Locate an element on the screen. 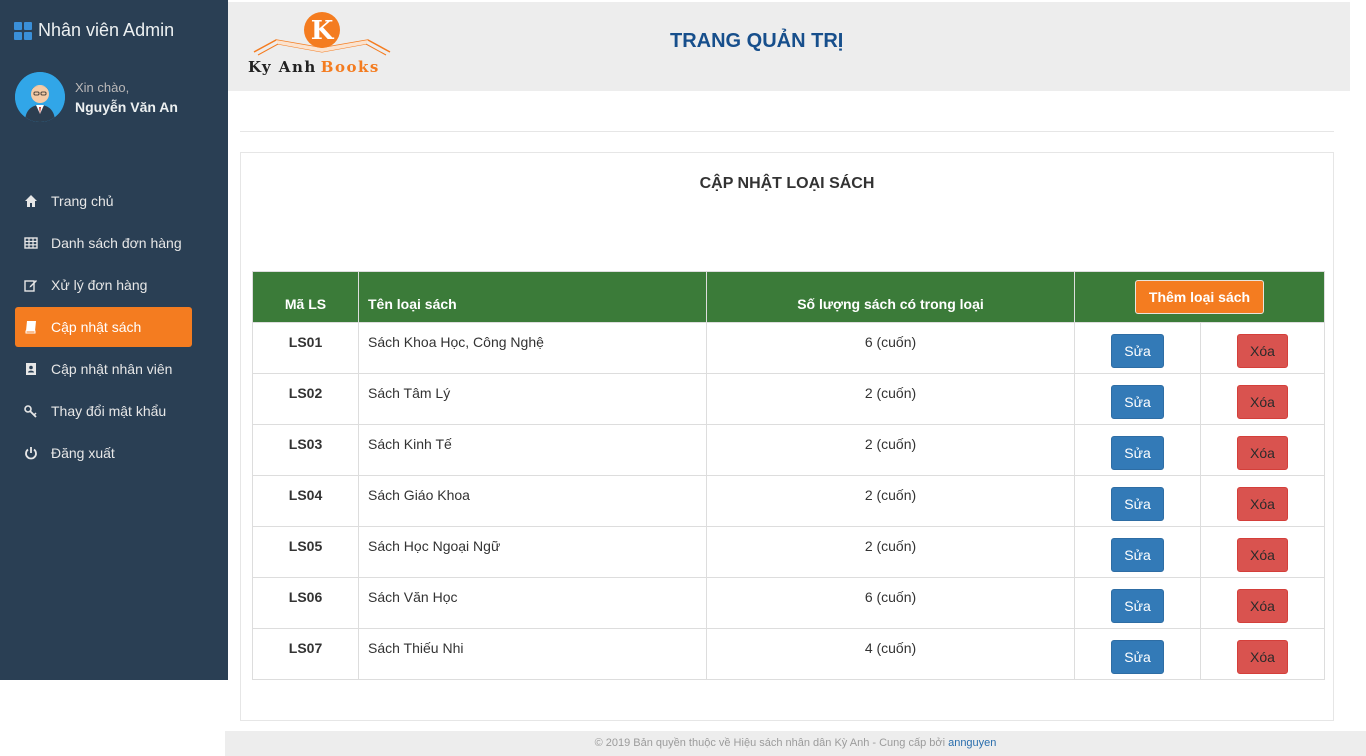  category-name: Sách Thiếu Nhi is located at coordinates (532, 654).